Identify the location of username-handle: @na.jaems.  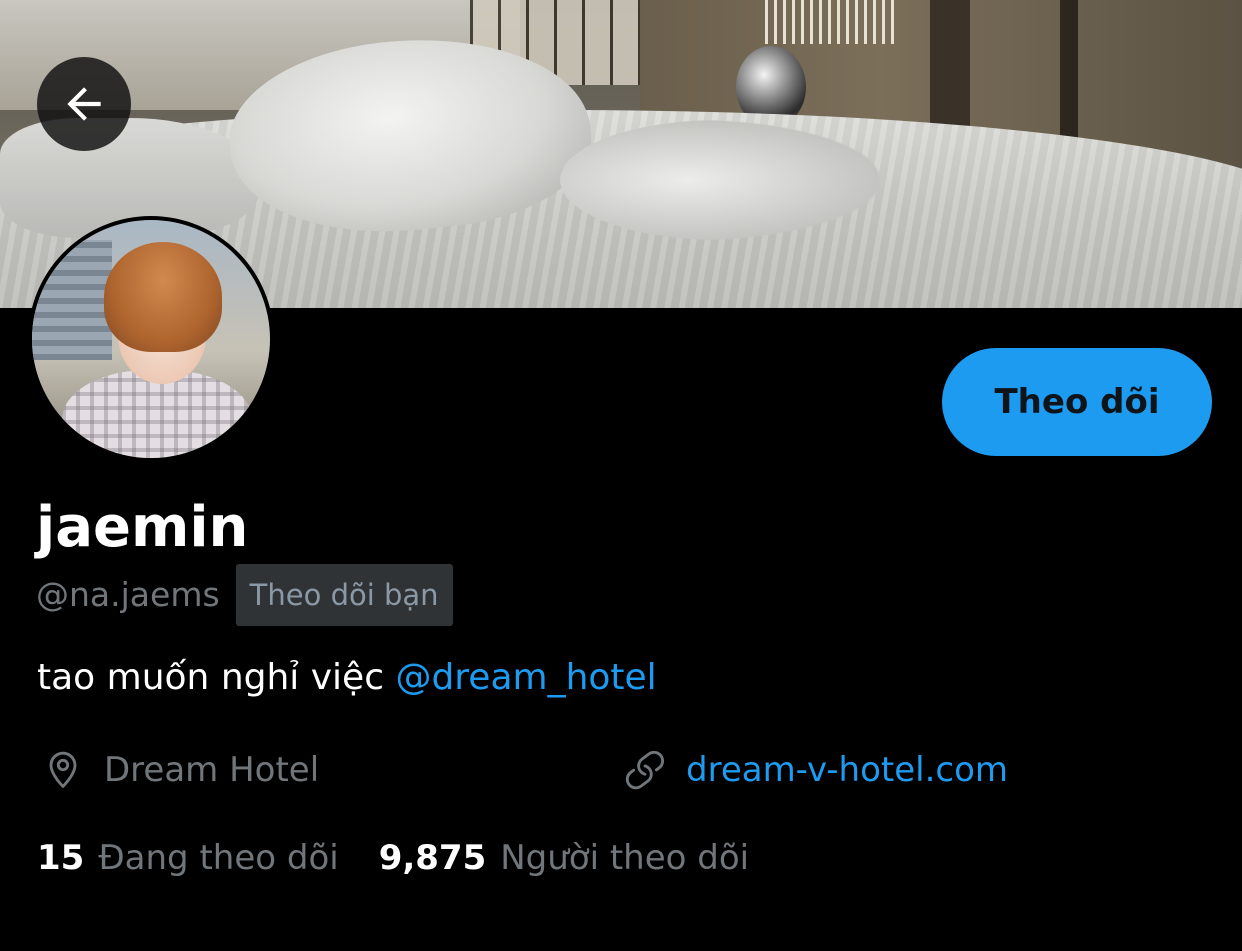
(128, 594).